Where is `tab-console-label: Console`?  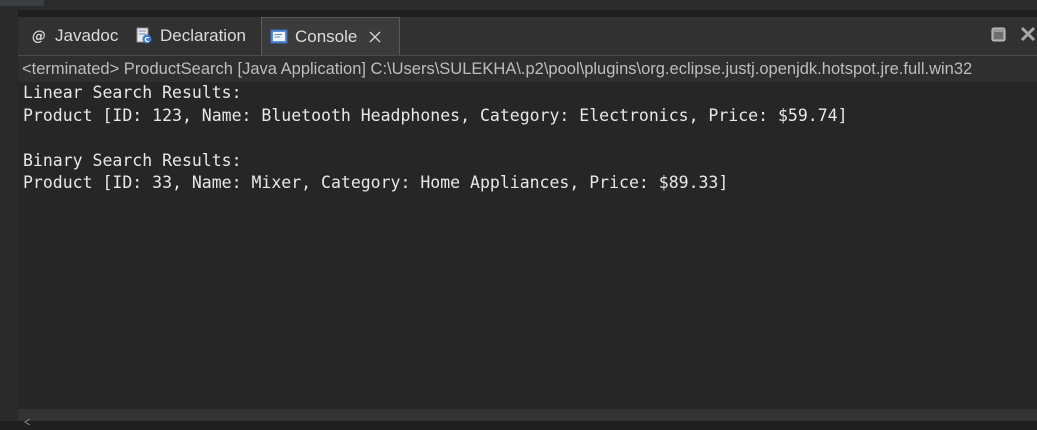 tab-console-label: Console is located at coordinates (326, 36).